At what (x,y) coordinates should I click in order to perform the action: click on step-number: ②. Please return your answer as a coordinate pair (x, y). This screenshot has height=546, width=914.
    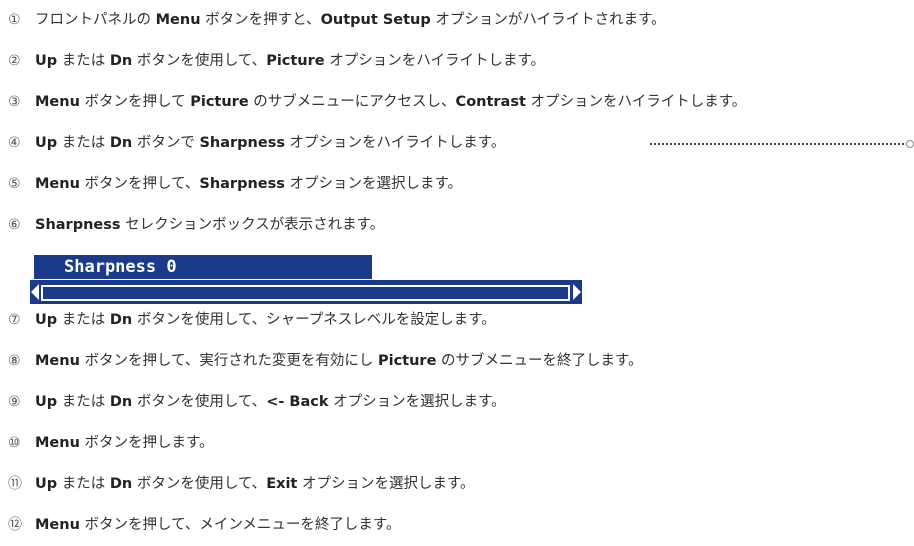
    Looking at the image, I should click on (14, 61).